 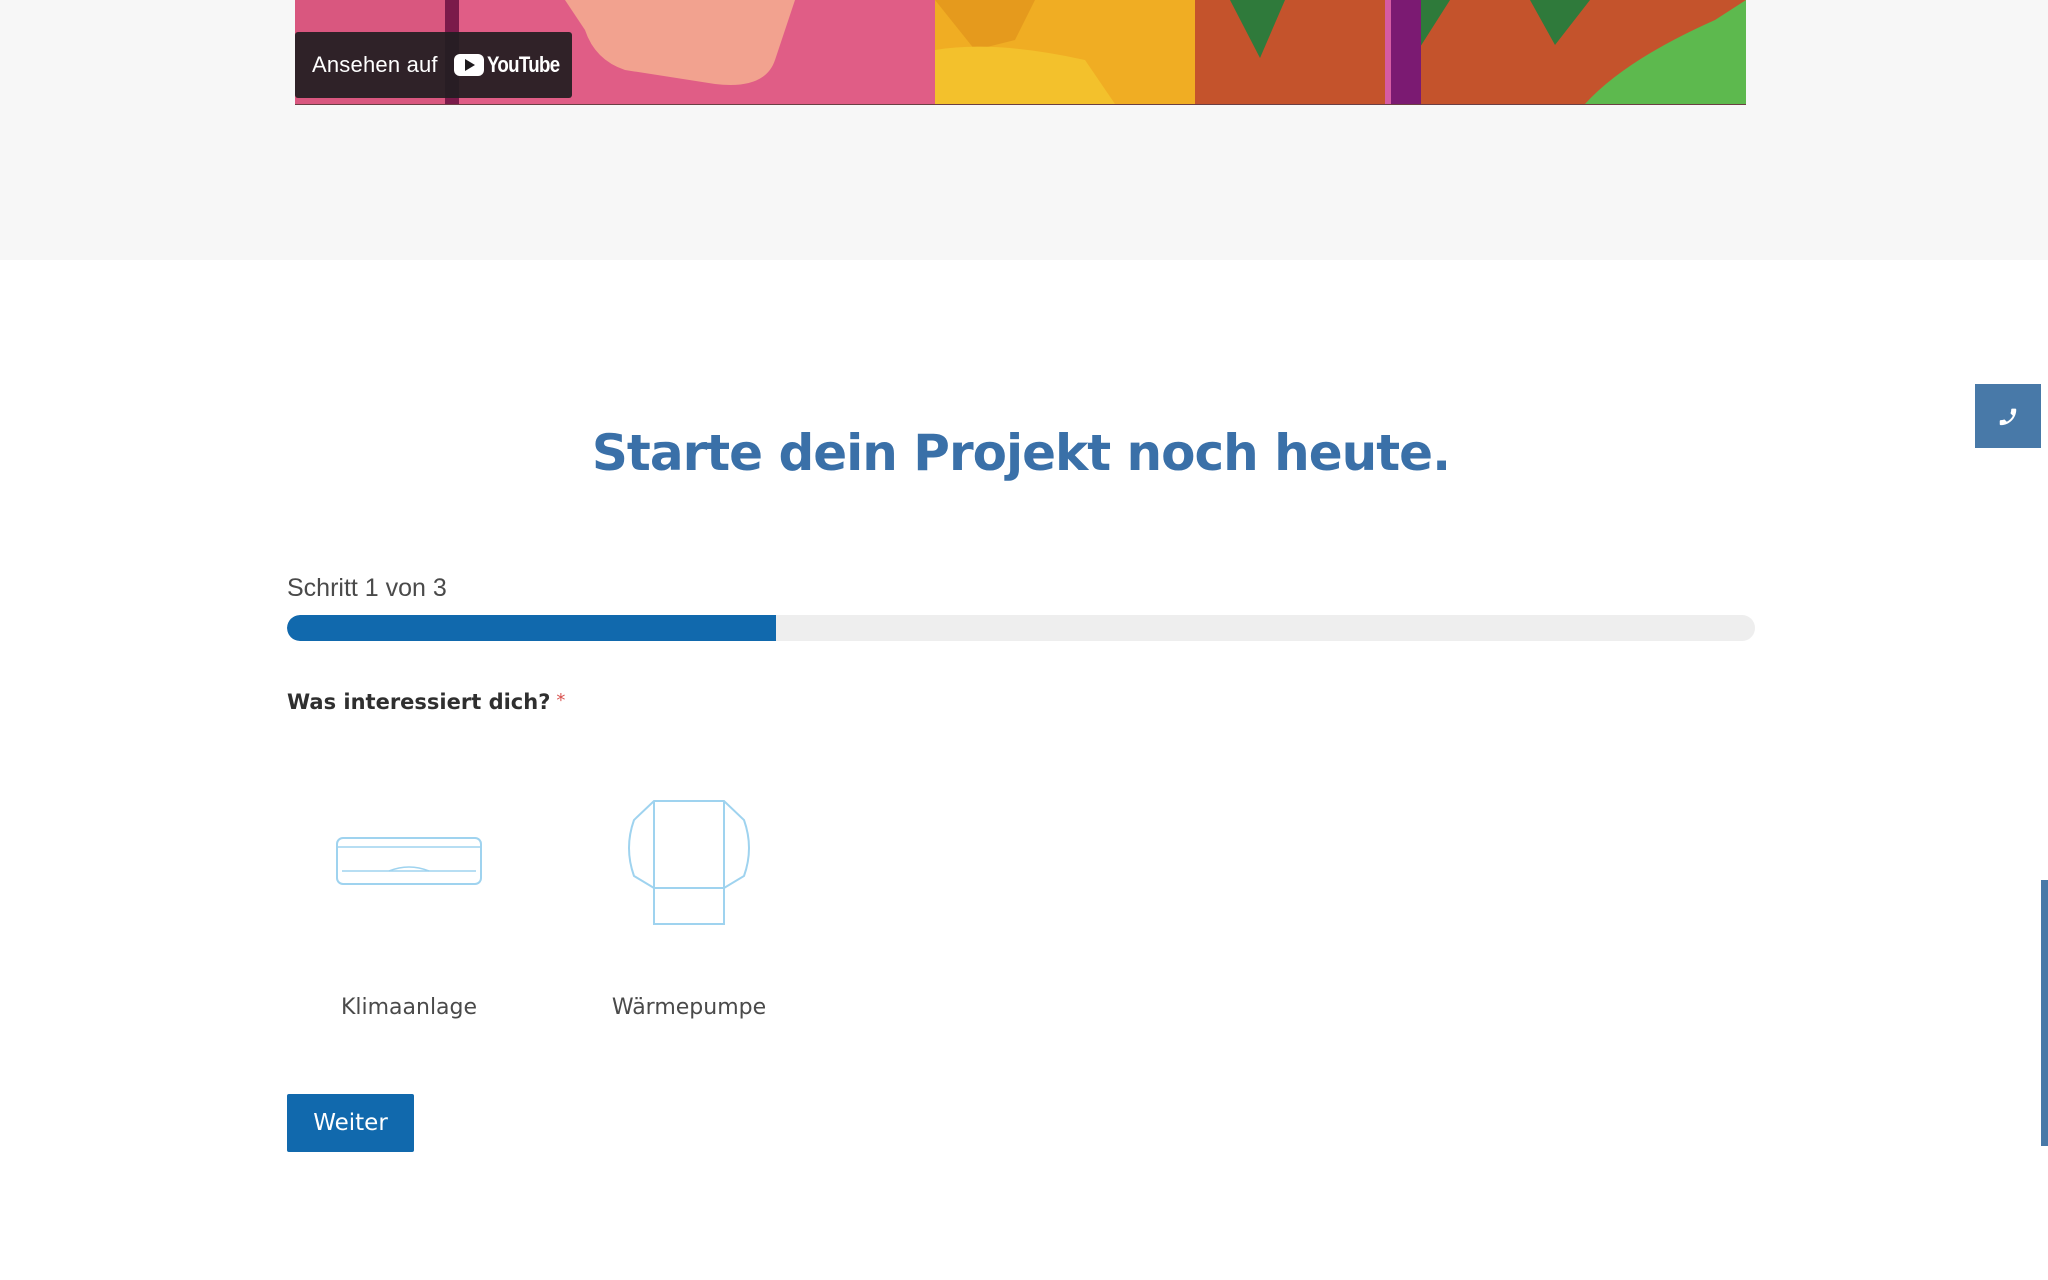 I want to click on required-marker: *, so click(x=561, y=700).